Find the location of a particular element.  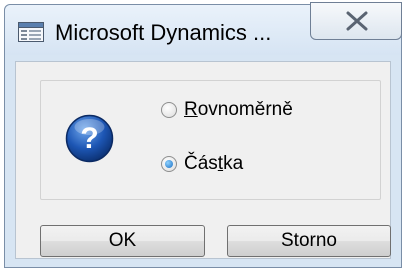

close-button is located at coordinates (356, 21).